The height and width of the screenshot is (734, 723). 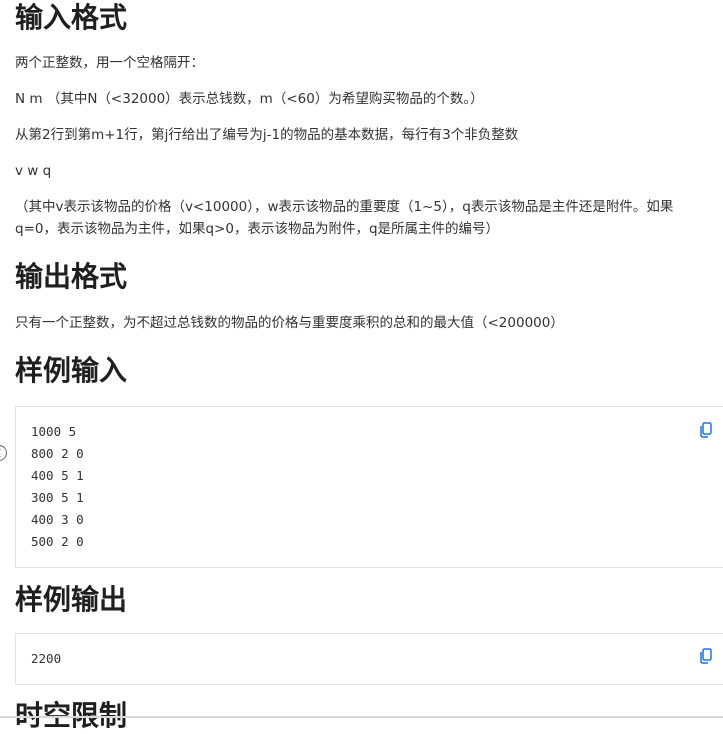 What do you see at coordinates (33, 171) in the screenshot?
I see `input-format-line-4: v w q` at bounding box center [33, 171].